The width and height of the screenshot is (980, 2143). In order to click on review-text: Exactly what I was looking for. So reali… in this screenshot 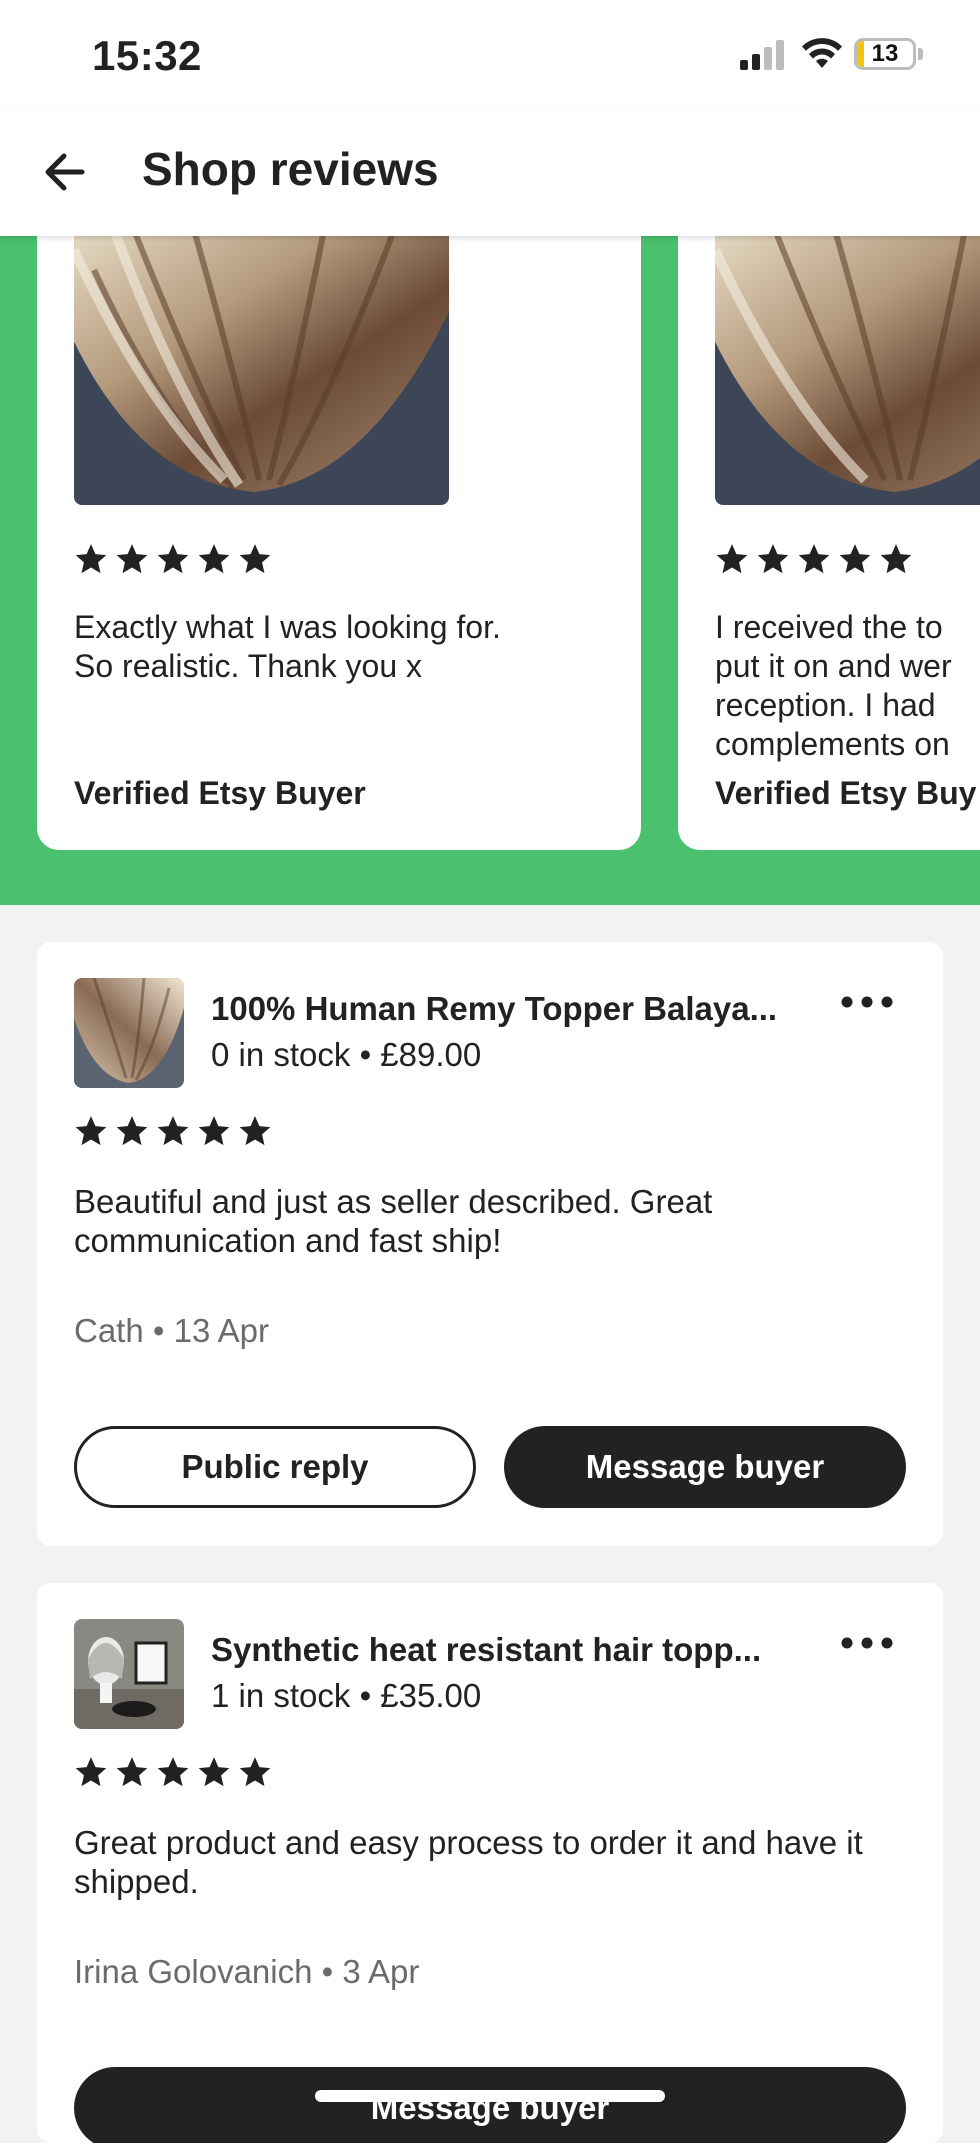, I will do `click(287, 646)`.